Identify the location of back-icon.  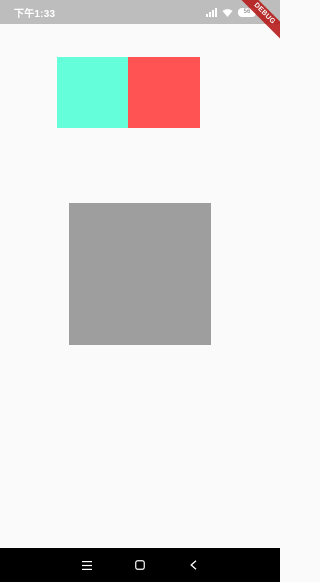
(193, 565).